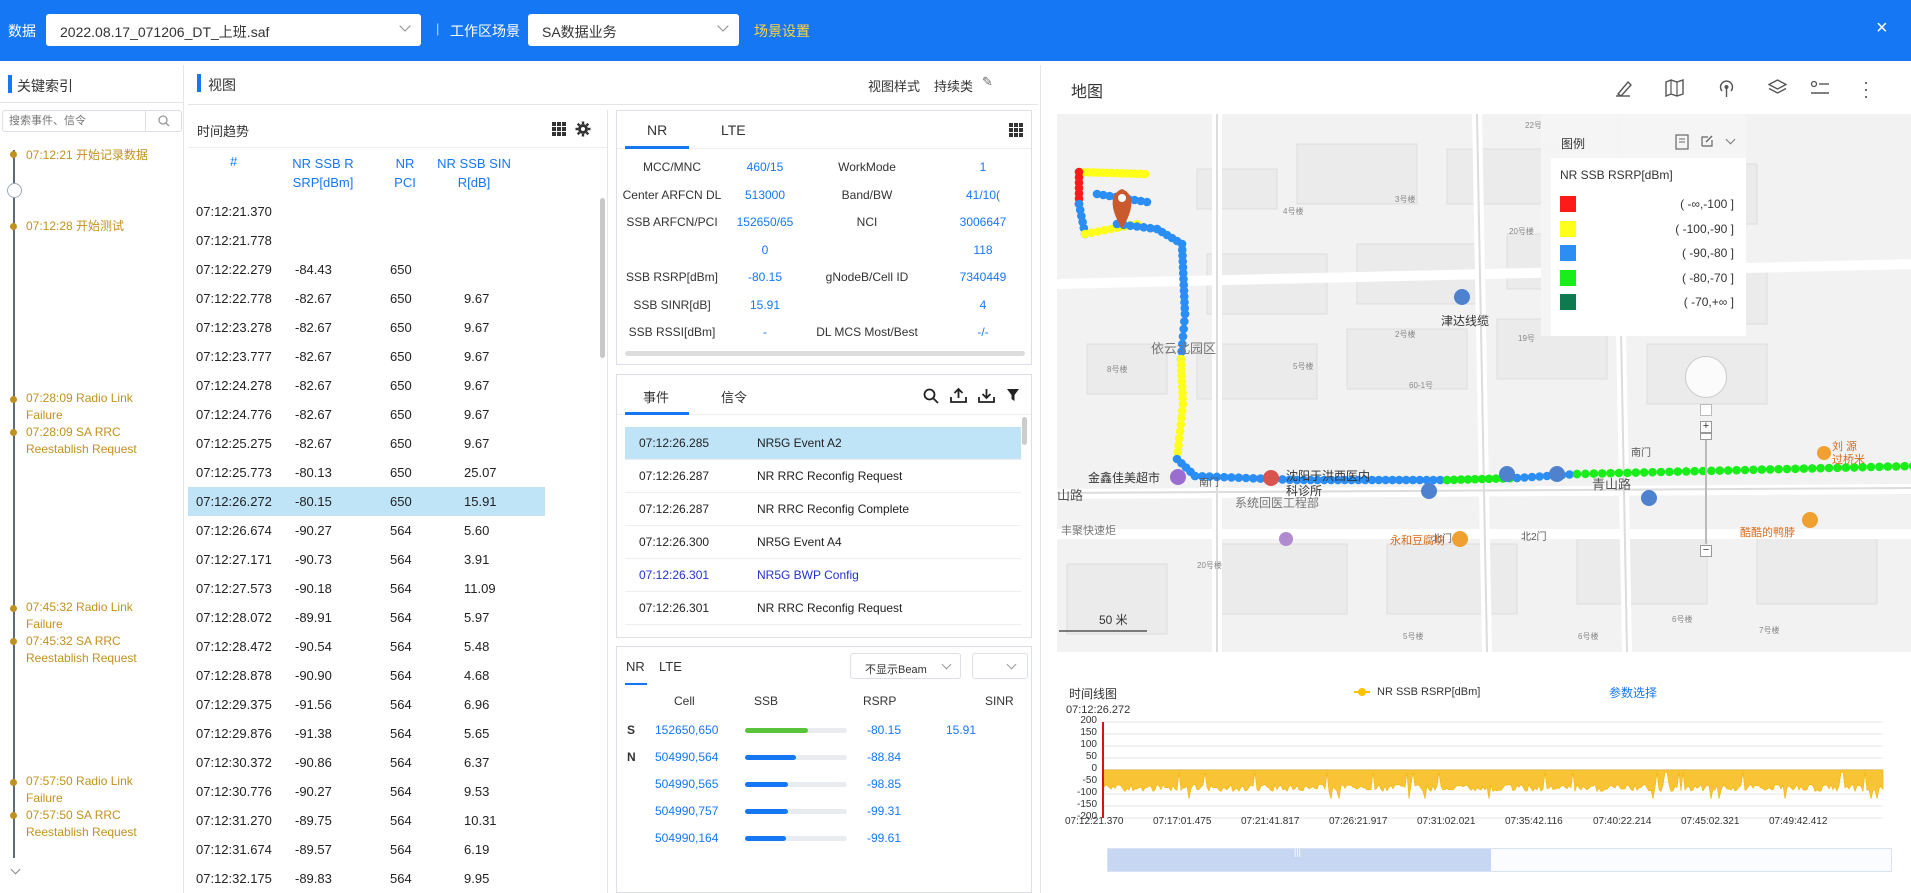 The height and width of the screenshot is (893, 1911). I want to click on col-header: NR SSB RSRP[dBm], so click(323, 173).